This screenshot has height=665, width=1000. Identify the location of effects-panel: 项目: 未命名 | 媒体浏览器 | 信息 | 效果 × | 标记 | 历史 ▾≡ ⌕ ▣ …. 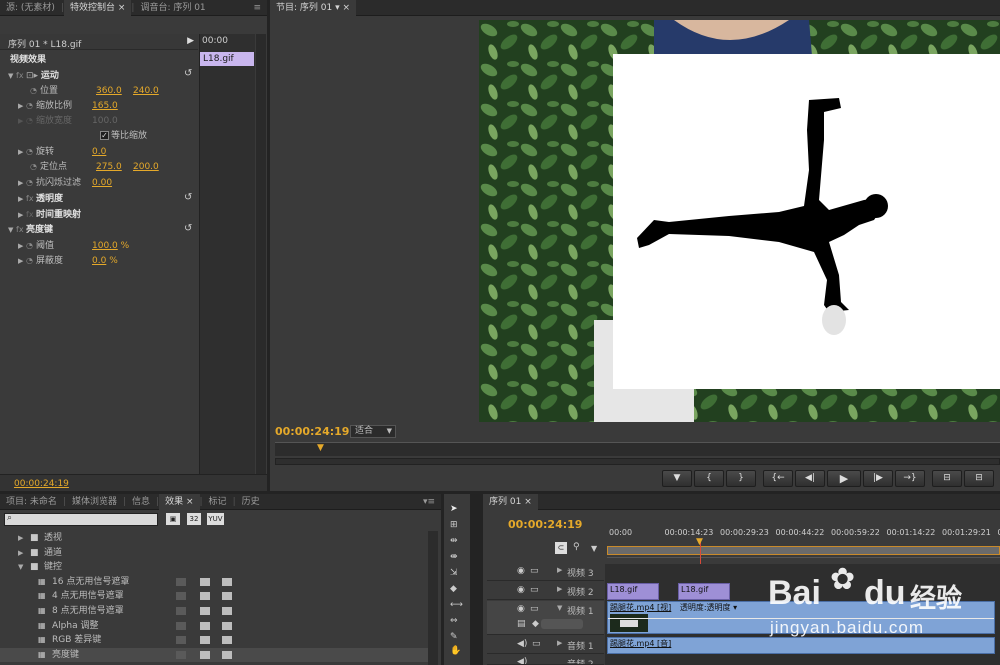
(220, 579).